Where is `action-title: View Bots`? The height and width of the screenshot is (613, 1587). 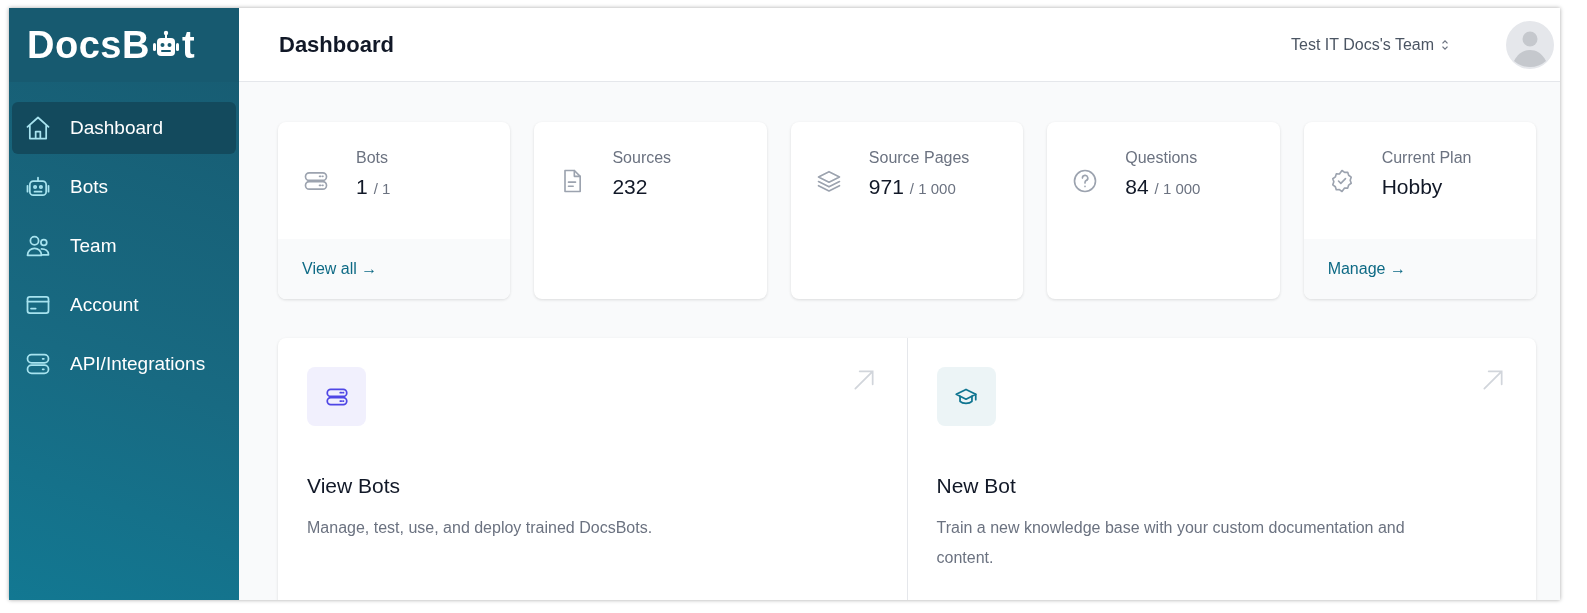
action-title: View Bots is located at coordinates (592, 486).